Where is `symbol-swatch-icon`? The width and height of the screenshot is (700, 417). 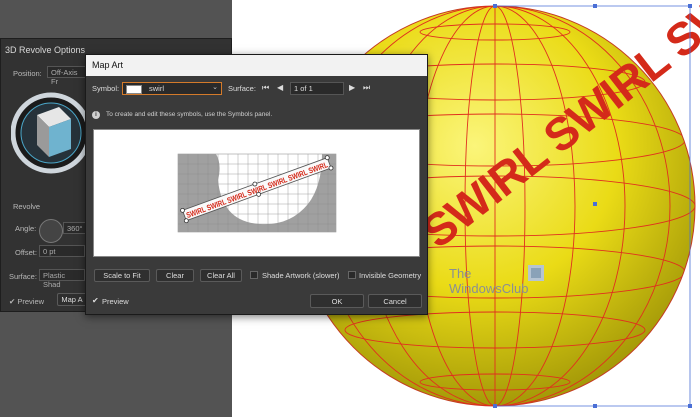 symbol-swatch-icon is located at coordinates (134, 89).